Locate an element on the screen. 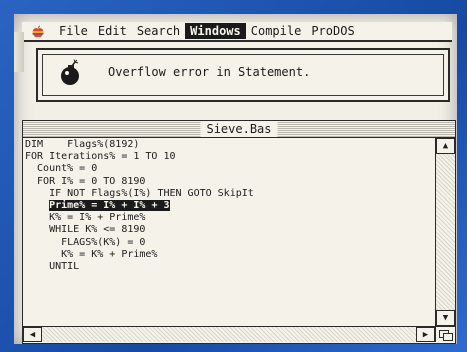 Image resolution: width=467 pixels, height=352 pixels. resize-box-icon is located at coordinates (445, 334).